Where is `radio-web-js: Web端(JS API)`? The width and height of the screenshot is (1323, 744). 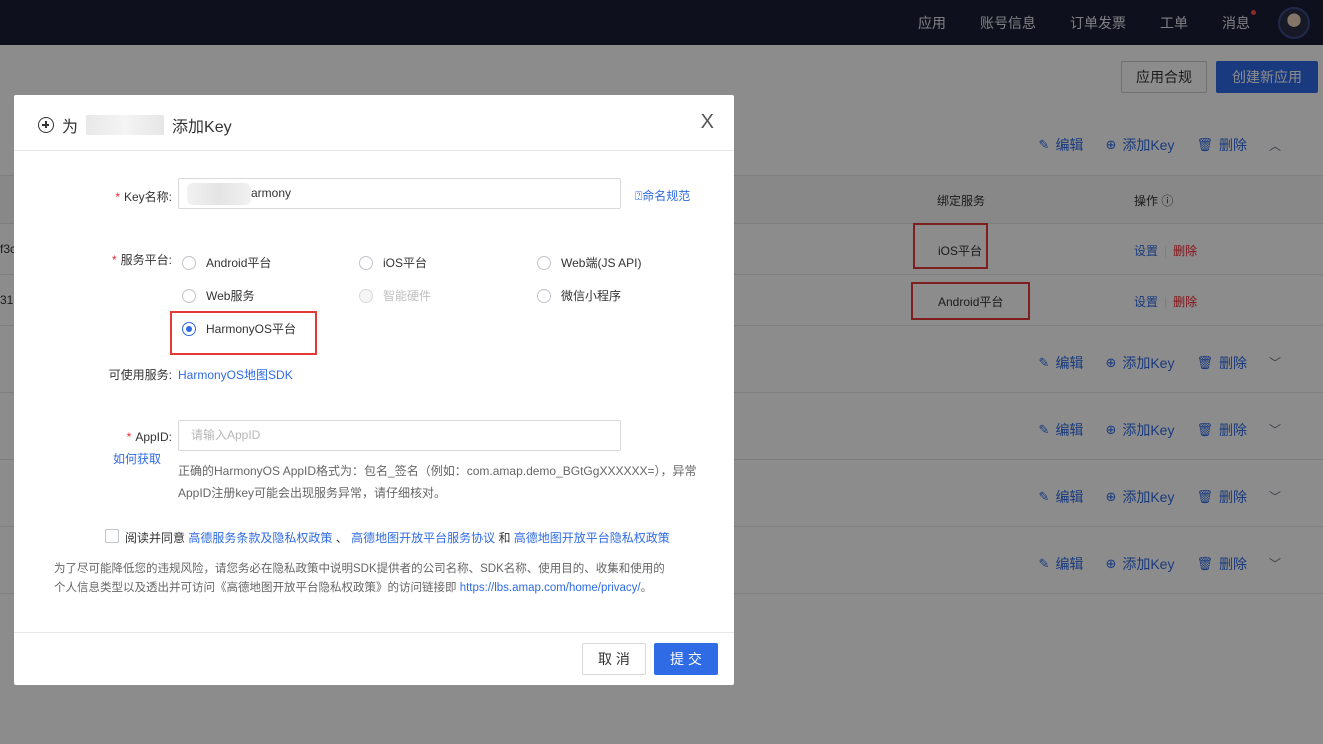
radio-web-js: Web端(JS API) is located at coordinates (589, 262).